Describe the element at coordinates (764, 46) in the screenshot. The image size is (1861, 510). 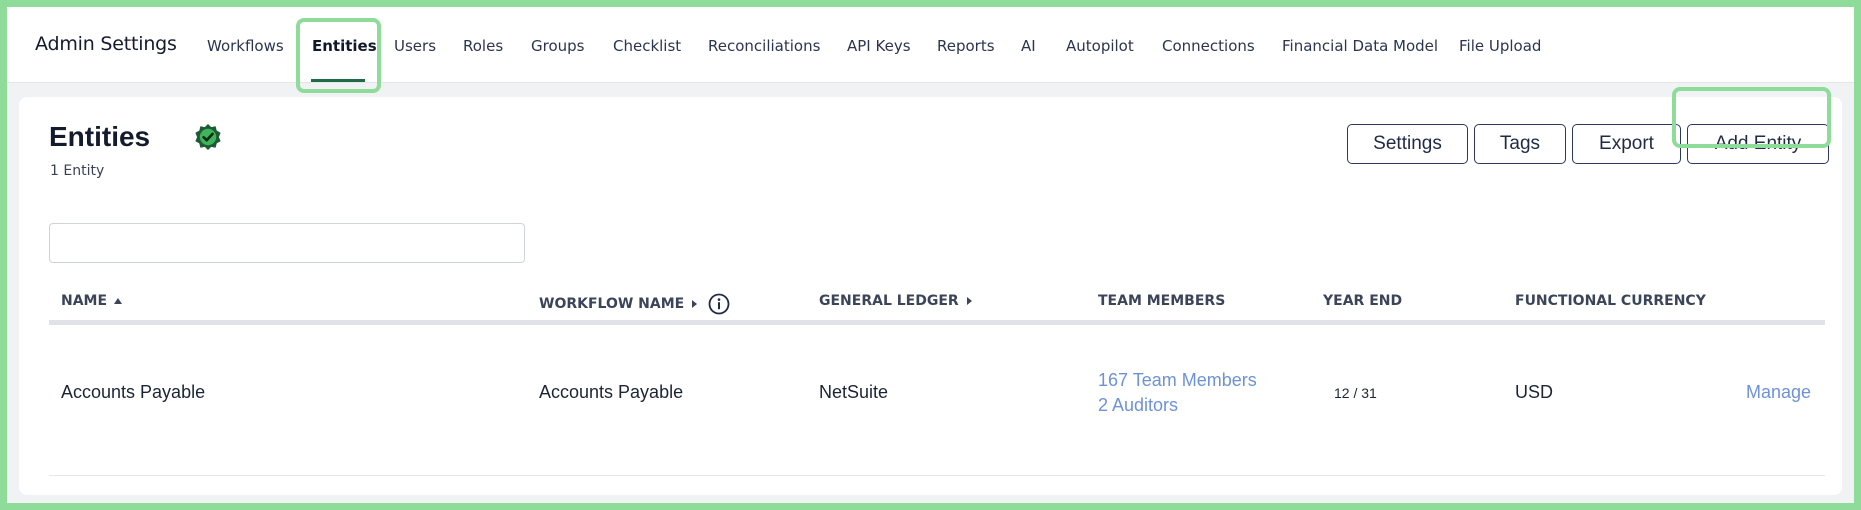
I see `tab-reconciliations: Reconciliations` at that location.